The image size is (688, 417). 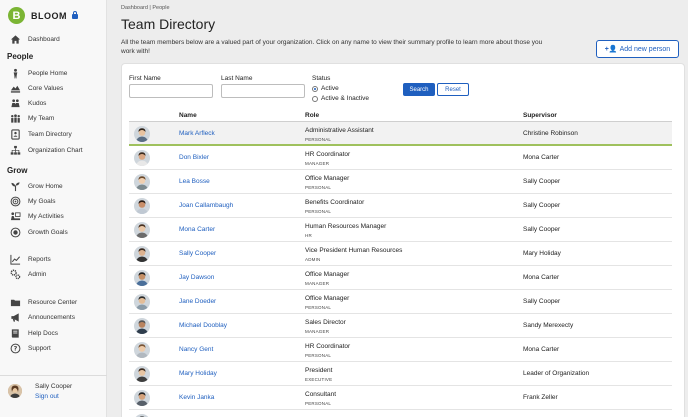 What do you see at coordinates (198, 373) in the screenshot?
I see `person-name-link: Mary Holiday` at bounding box center [198, 373].